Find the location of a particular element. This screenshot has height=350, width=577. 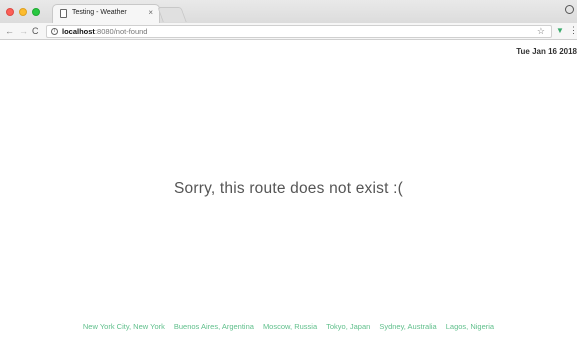

minimize-window-button is located at coordinates (23, 12).